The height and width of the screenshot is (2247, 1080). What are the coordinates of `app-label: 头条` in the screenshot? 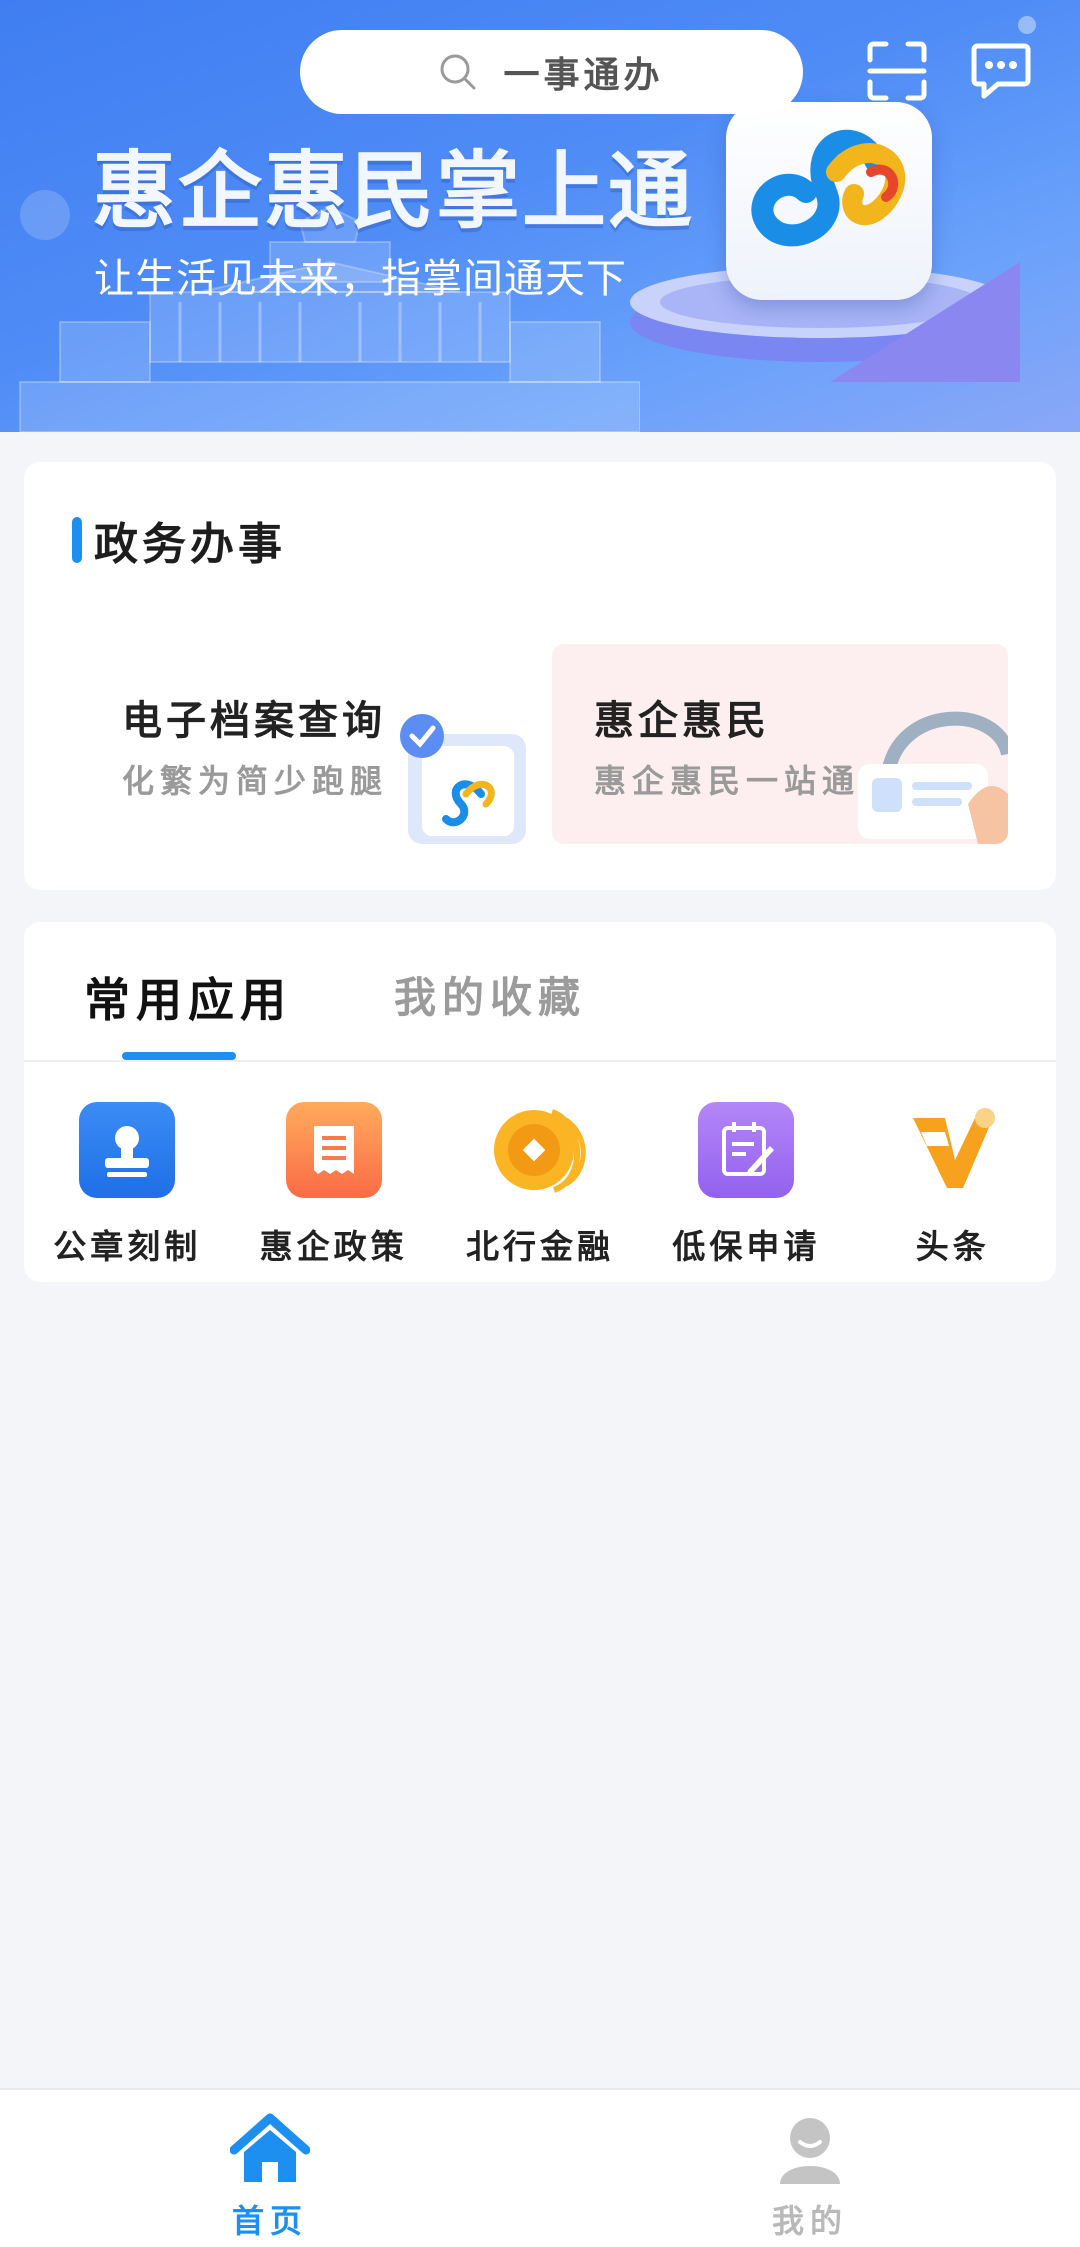 It's located at (952, 1246).